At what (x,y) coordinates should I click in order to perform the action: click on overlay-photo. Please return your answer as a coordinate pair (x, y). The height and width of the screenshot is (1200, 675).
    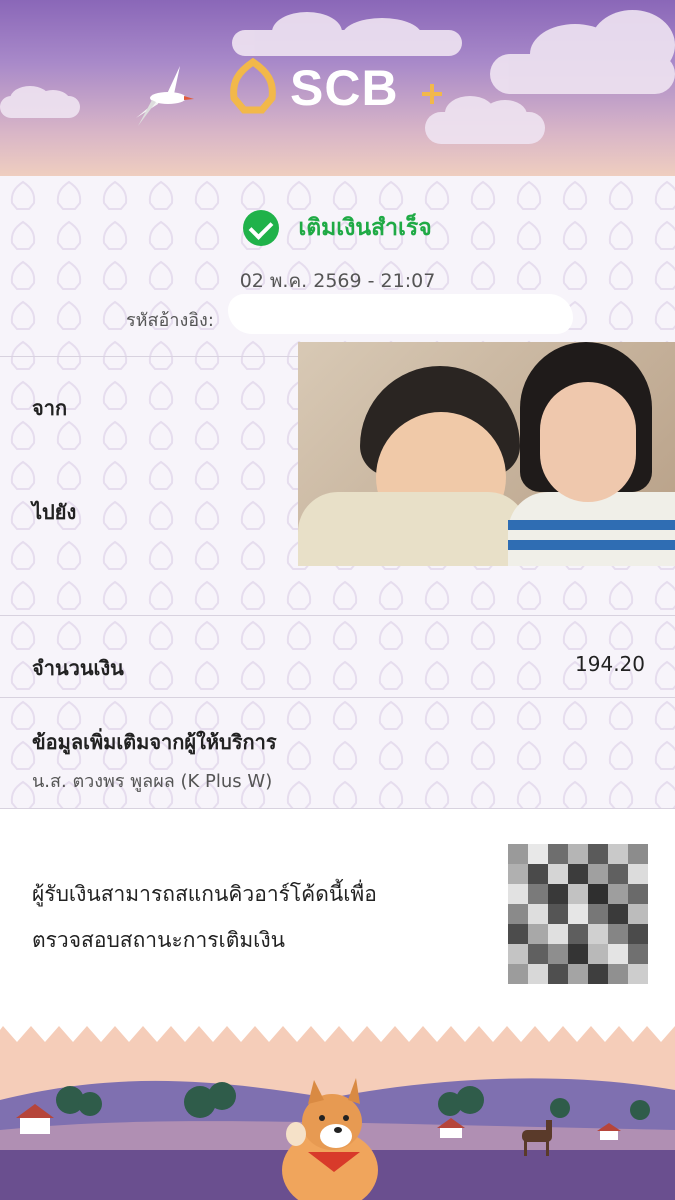
    Looking at the image, I should click on (486, 454).